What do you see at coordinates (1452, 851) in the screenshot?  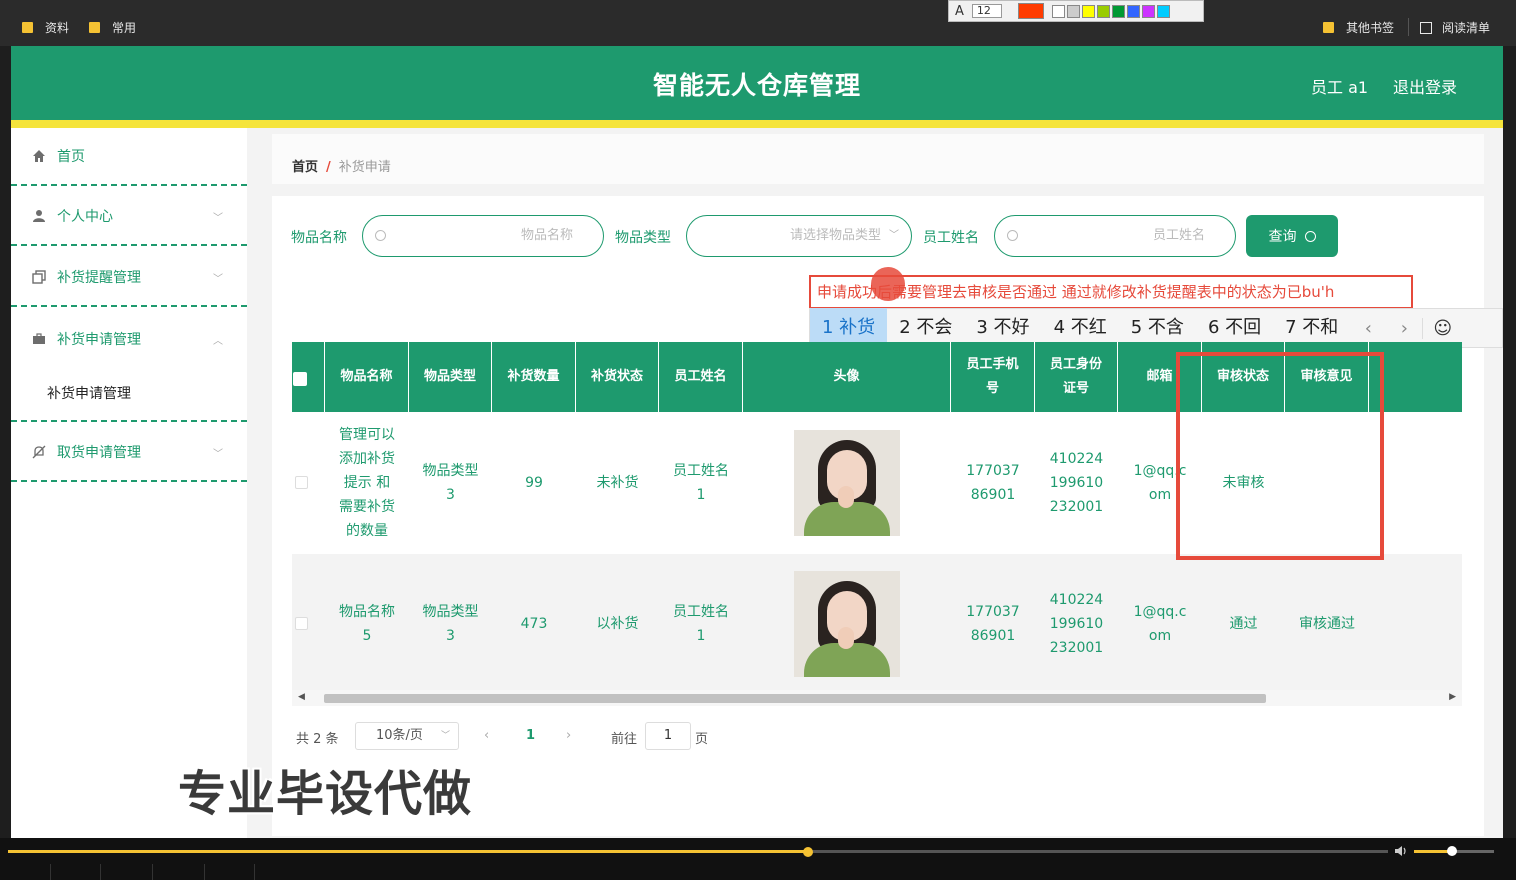 I see `volume-handle` at bounding box center [1452, 851].